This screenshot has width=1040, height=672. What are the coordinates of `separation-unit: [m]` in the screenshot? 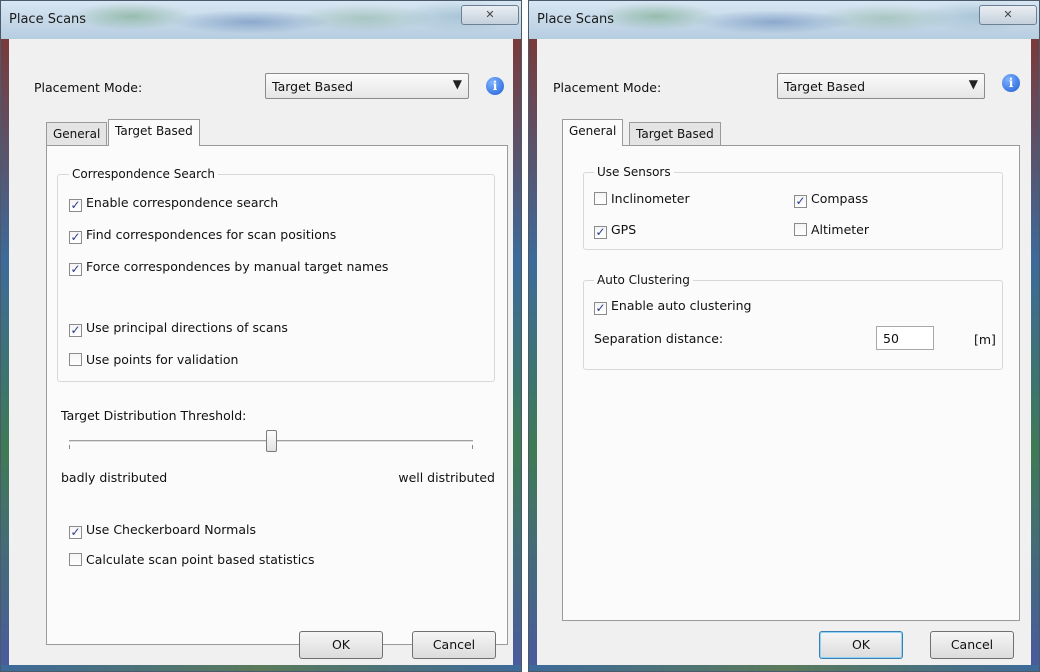 It's located at (985, 339).